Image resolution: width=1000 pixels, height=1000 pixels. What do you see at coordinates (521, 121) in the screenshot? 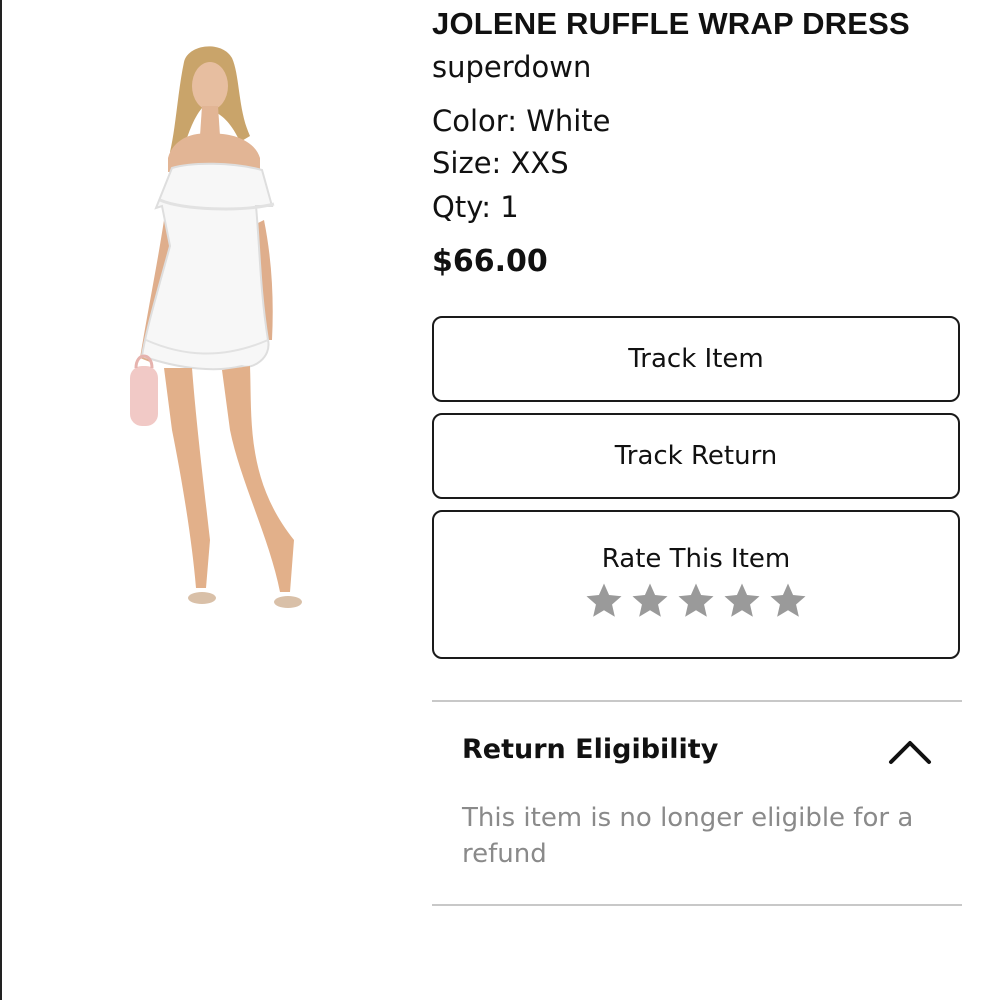
I see `product-color: Color: White` at bounding box center [521, 121].